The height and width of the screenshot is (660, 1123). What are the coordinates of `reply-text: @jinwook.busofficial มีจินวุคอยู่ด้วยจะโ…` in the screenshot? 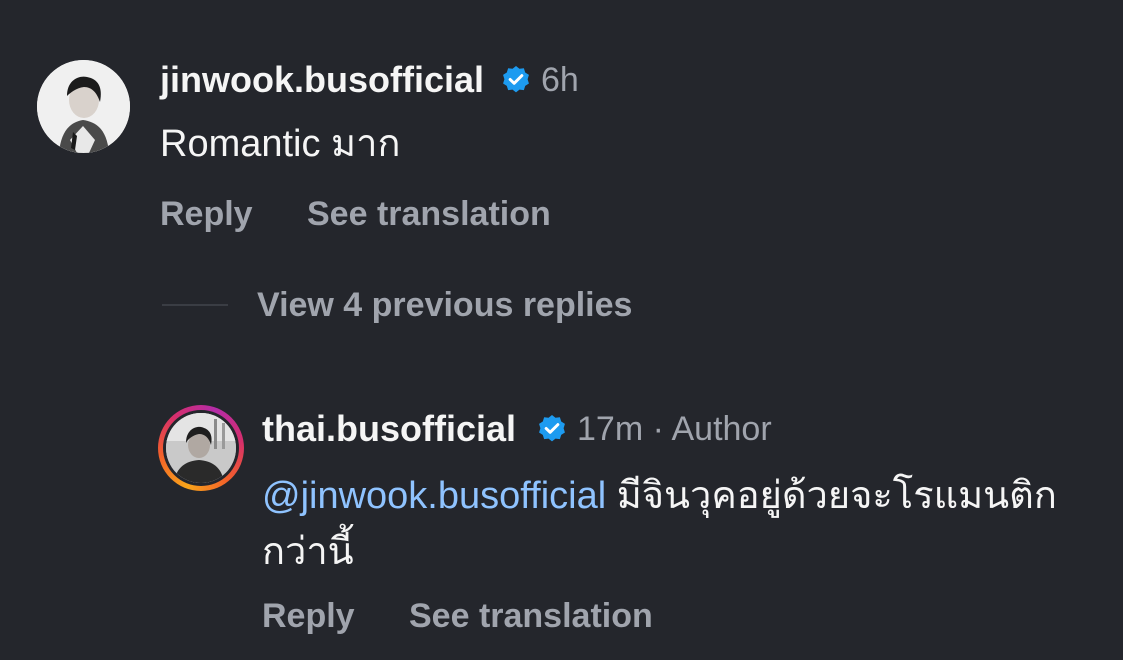 It's located at (677, 524).